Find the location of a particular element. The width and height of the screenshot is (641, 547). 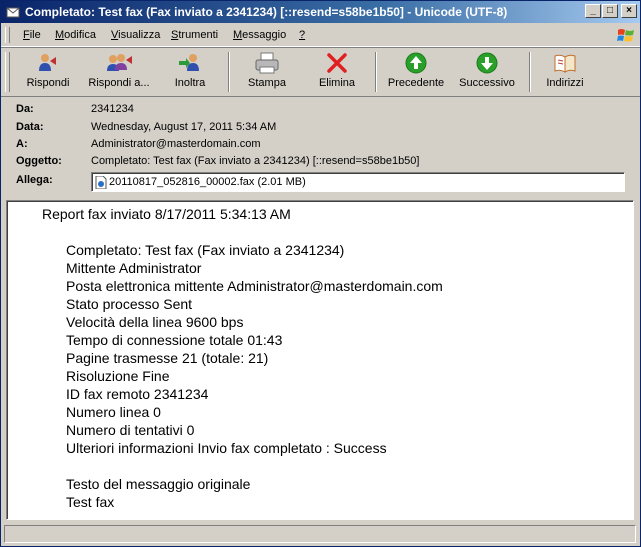

original-text-label: Testo del messaggio originale is located at coordinates (158, 484).